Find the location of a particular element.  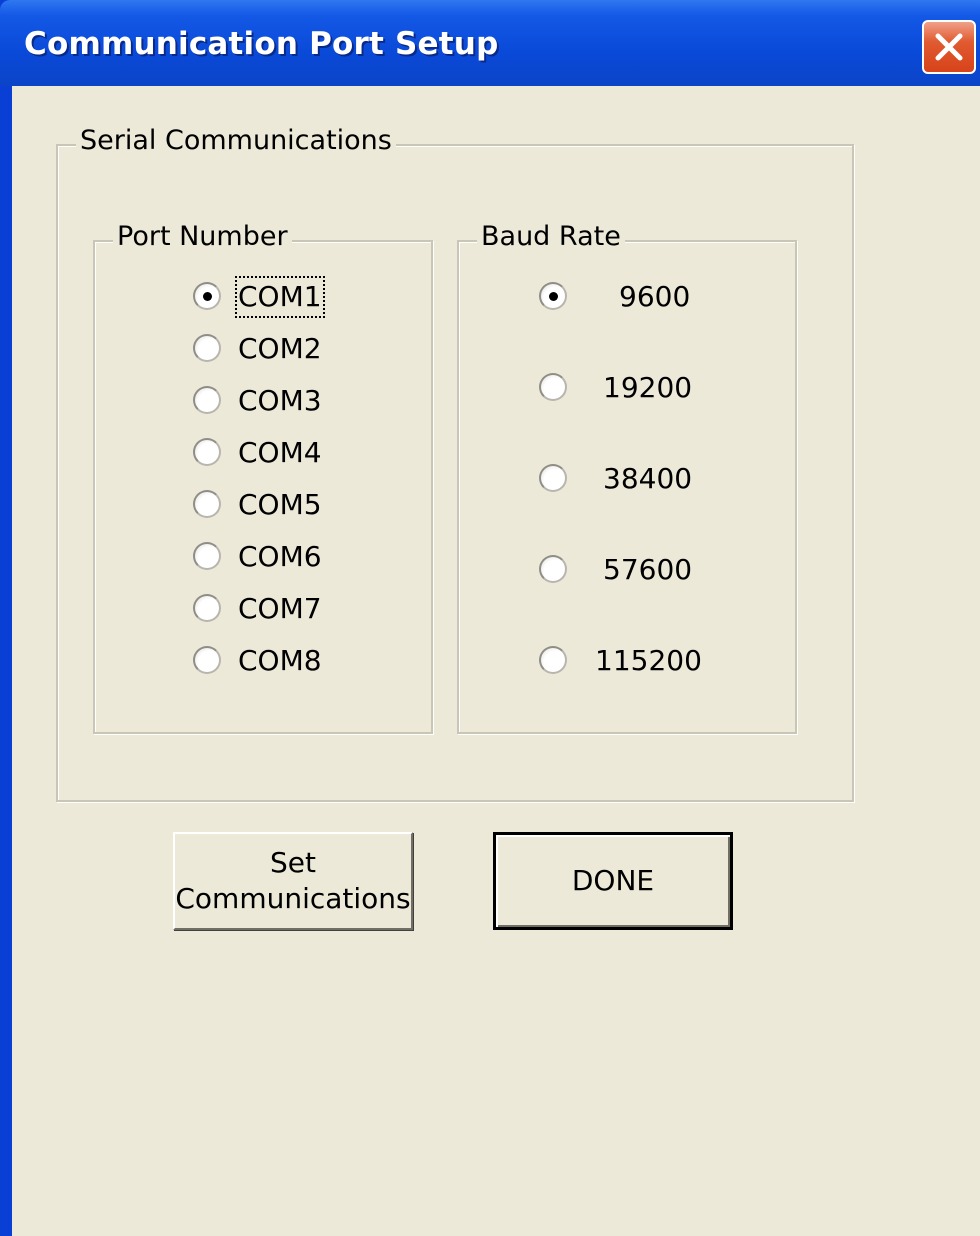

radio-label-com6: COM6 is located at coordinates (280, 556).